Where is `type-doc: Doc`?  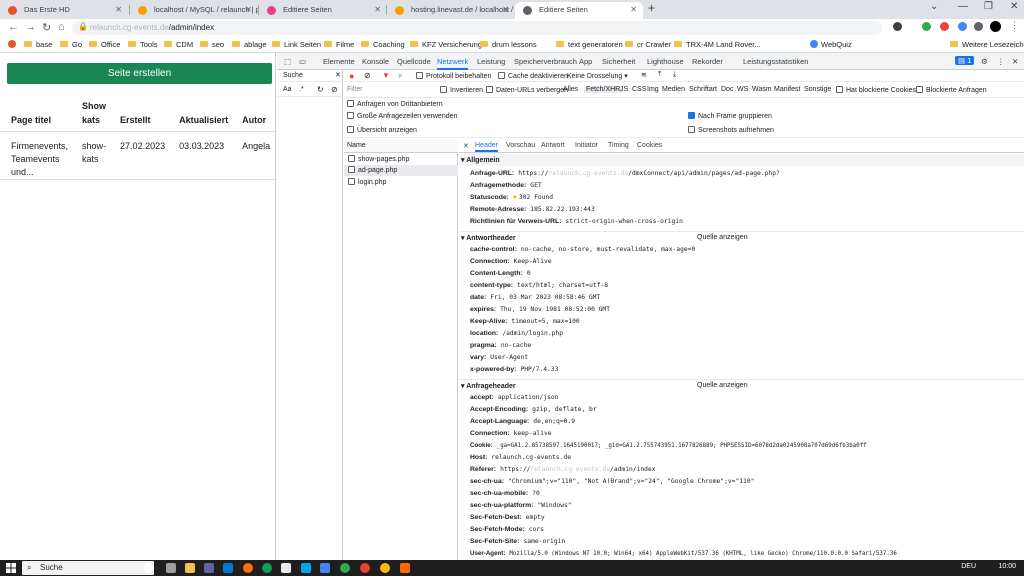
type-doc: Doc is located at coordinates (727, 89).